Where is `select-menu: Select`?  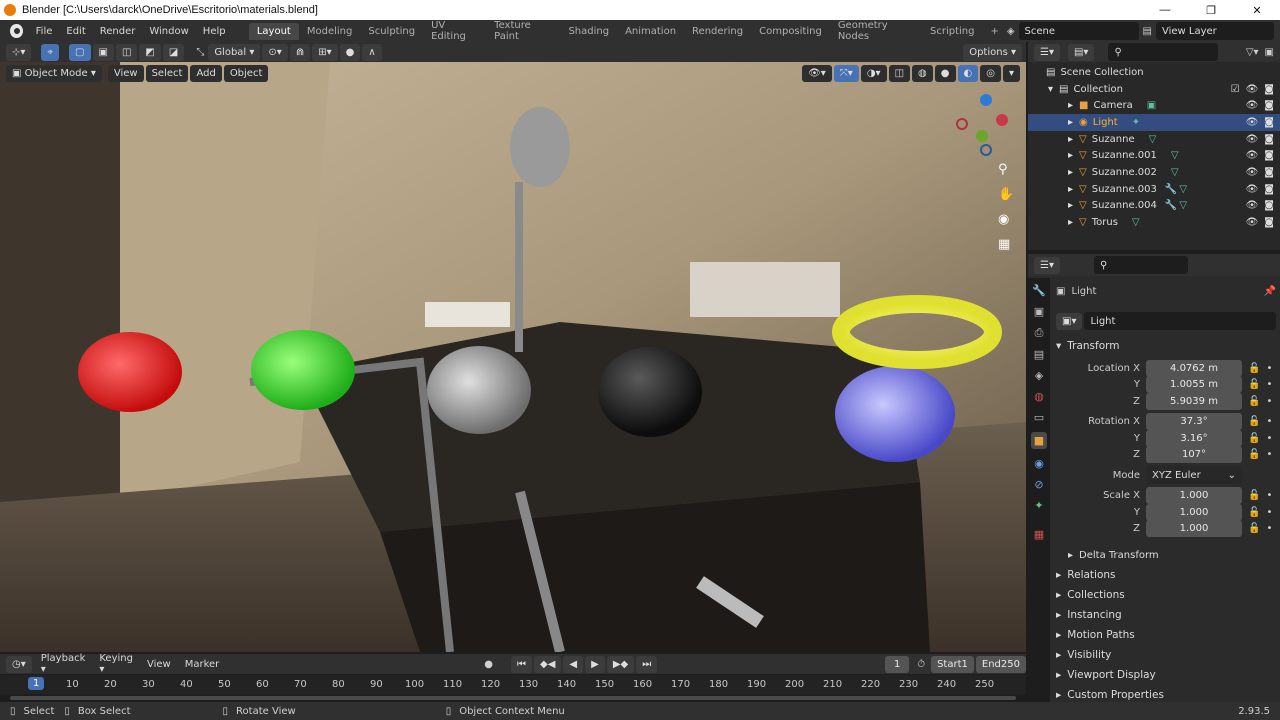
select-menu: Select is located at coordinates (167, 73).